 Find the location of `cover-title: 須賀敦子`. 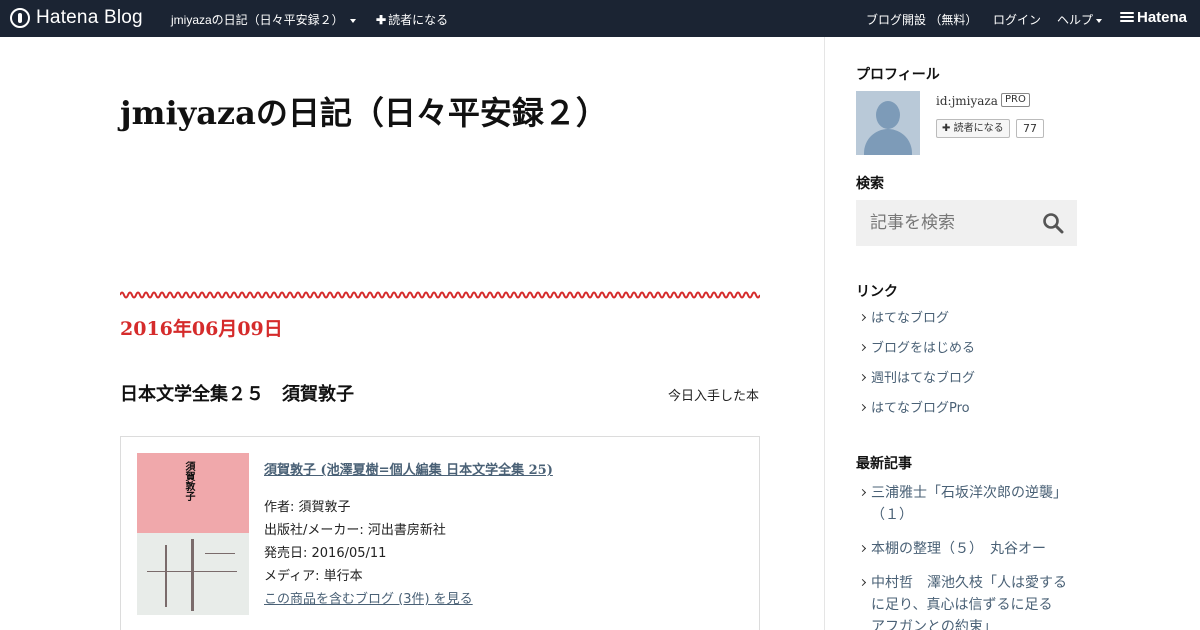

cover-title: 須賀敦子 is located at coordinates (188, 481).